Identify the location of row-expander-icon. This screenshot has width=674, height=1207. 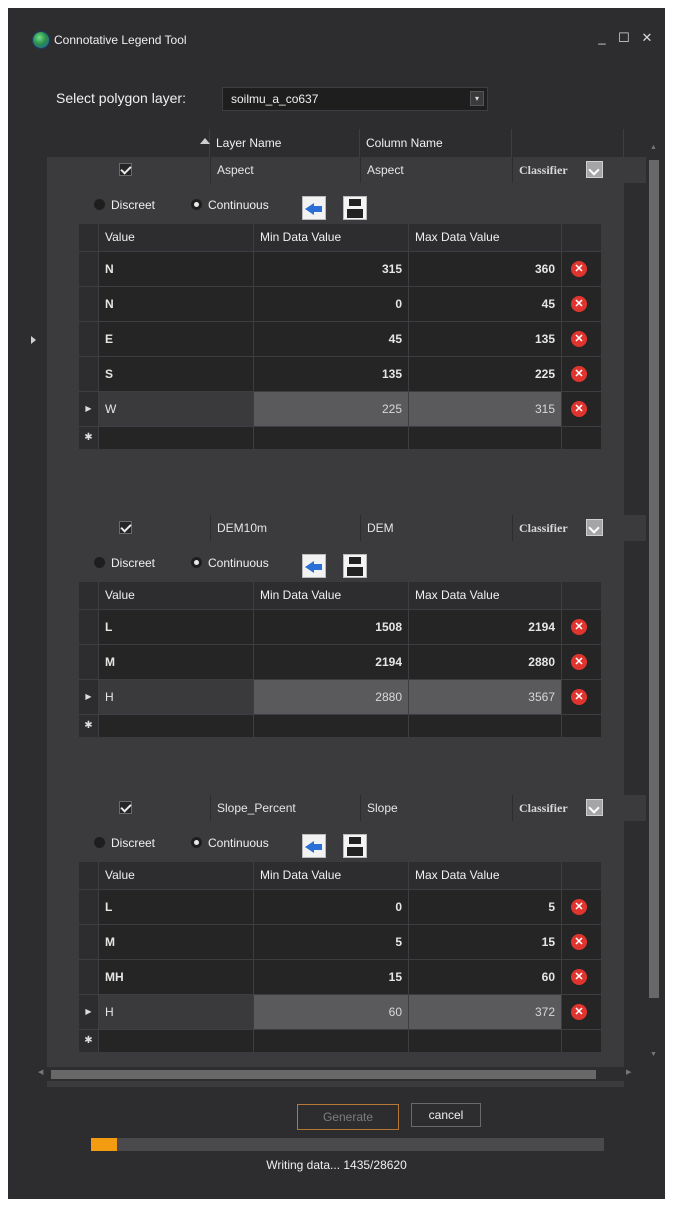
(33, 340).